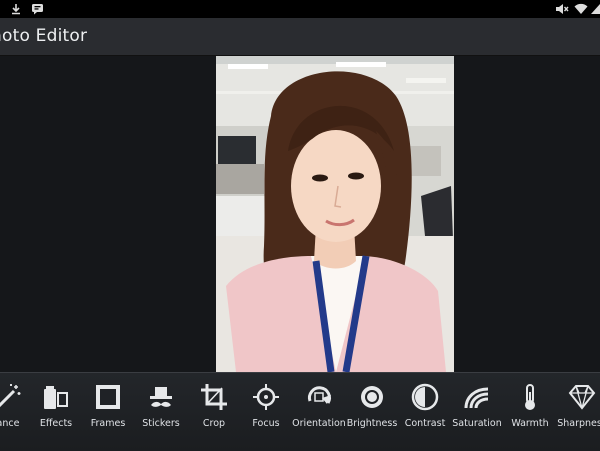  I want to click on tool-brightness: Brightness, so click(372, 412).